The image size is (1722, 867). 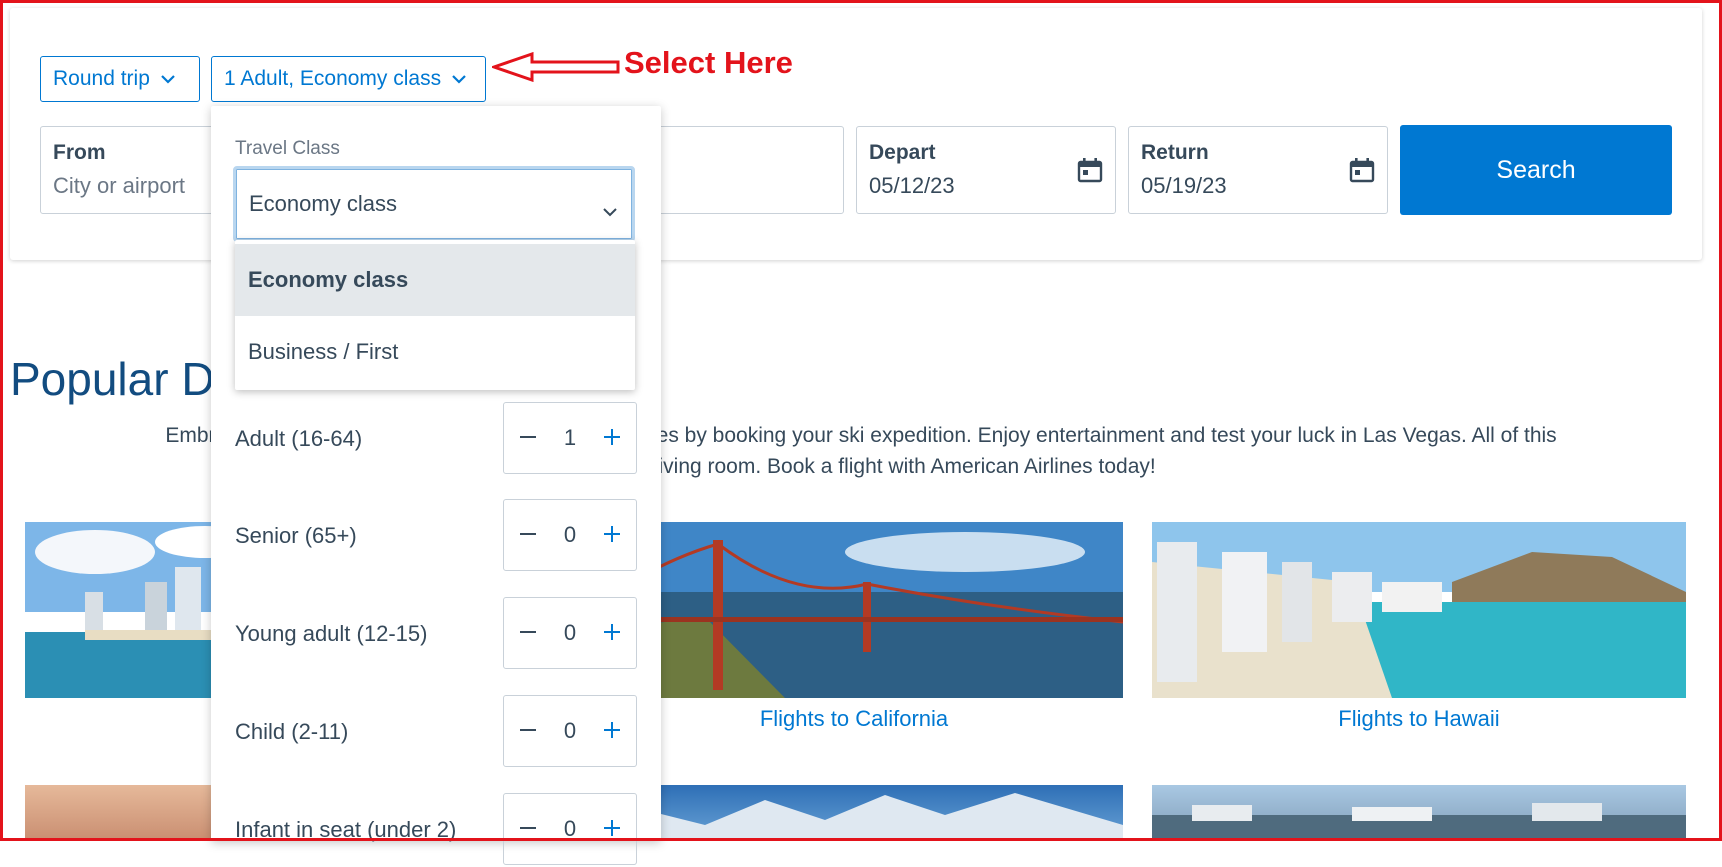 What do you see at coordinates (436, 732) in the screenshot?
I see `passenger-row-child: Child (2-11) 0` at bounding box center [436, 732].